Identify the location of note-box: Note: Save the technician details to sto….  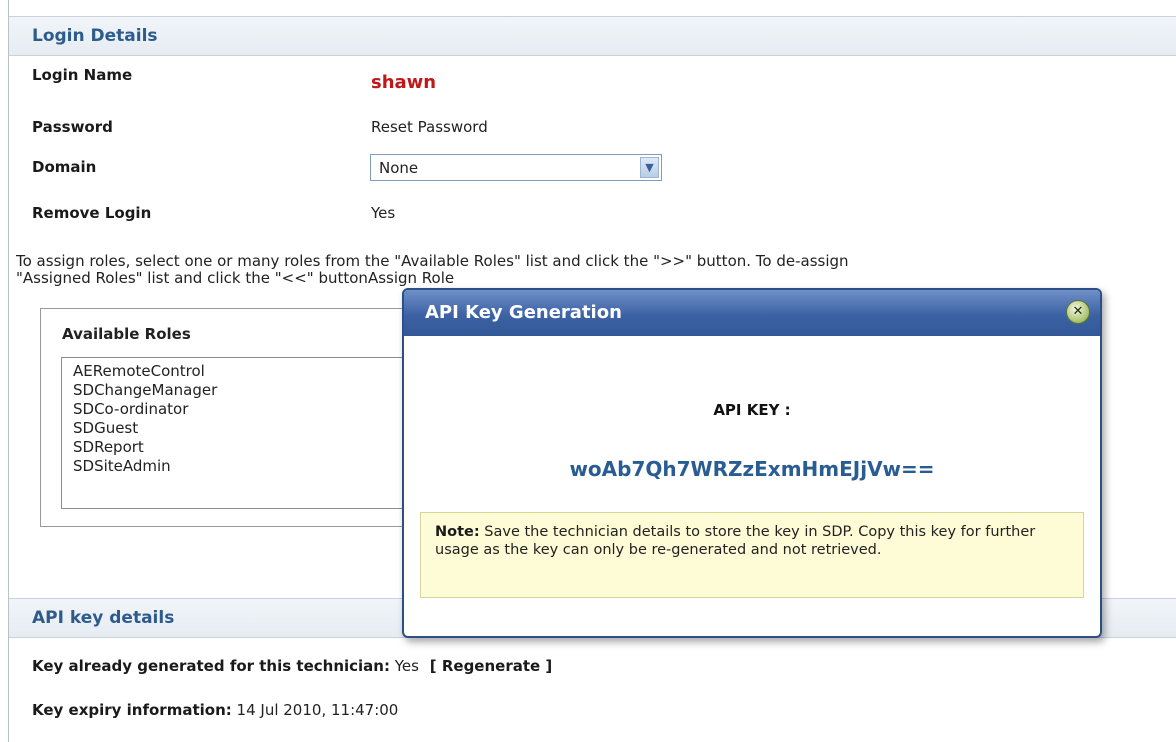
(752, 555).